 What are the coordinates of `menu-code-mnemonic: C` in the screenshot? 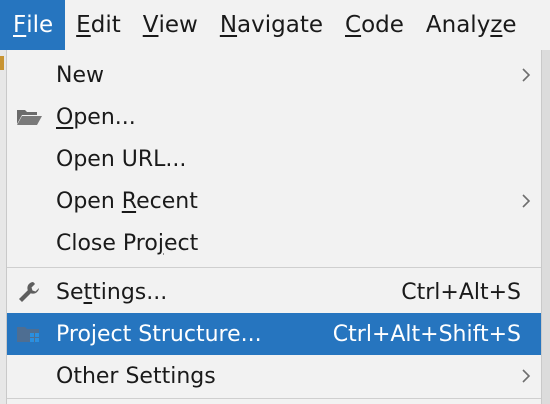 It's located at (353, 25).